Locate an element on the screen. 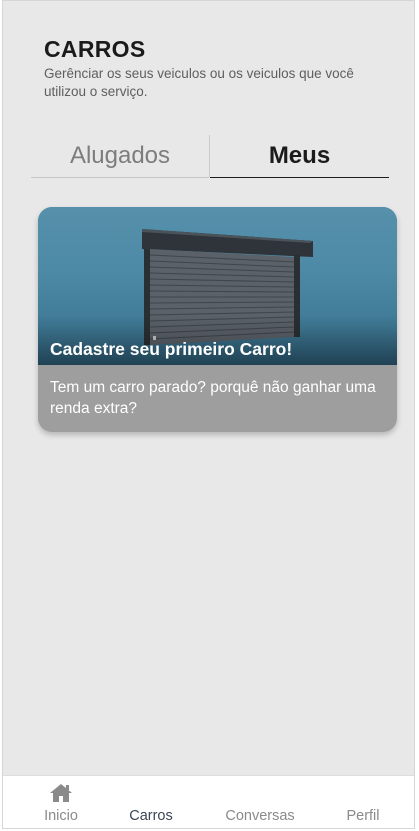  nav-label-perfil: Perfil is located at coordinates (363, 816).